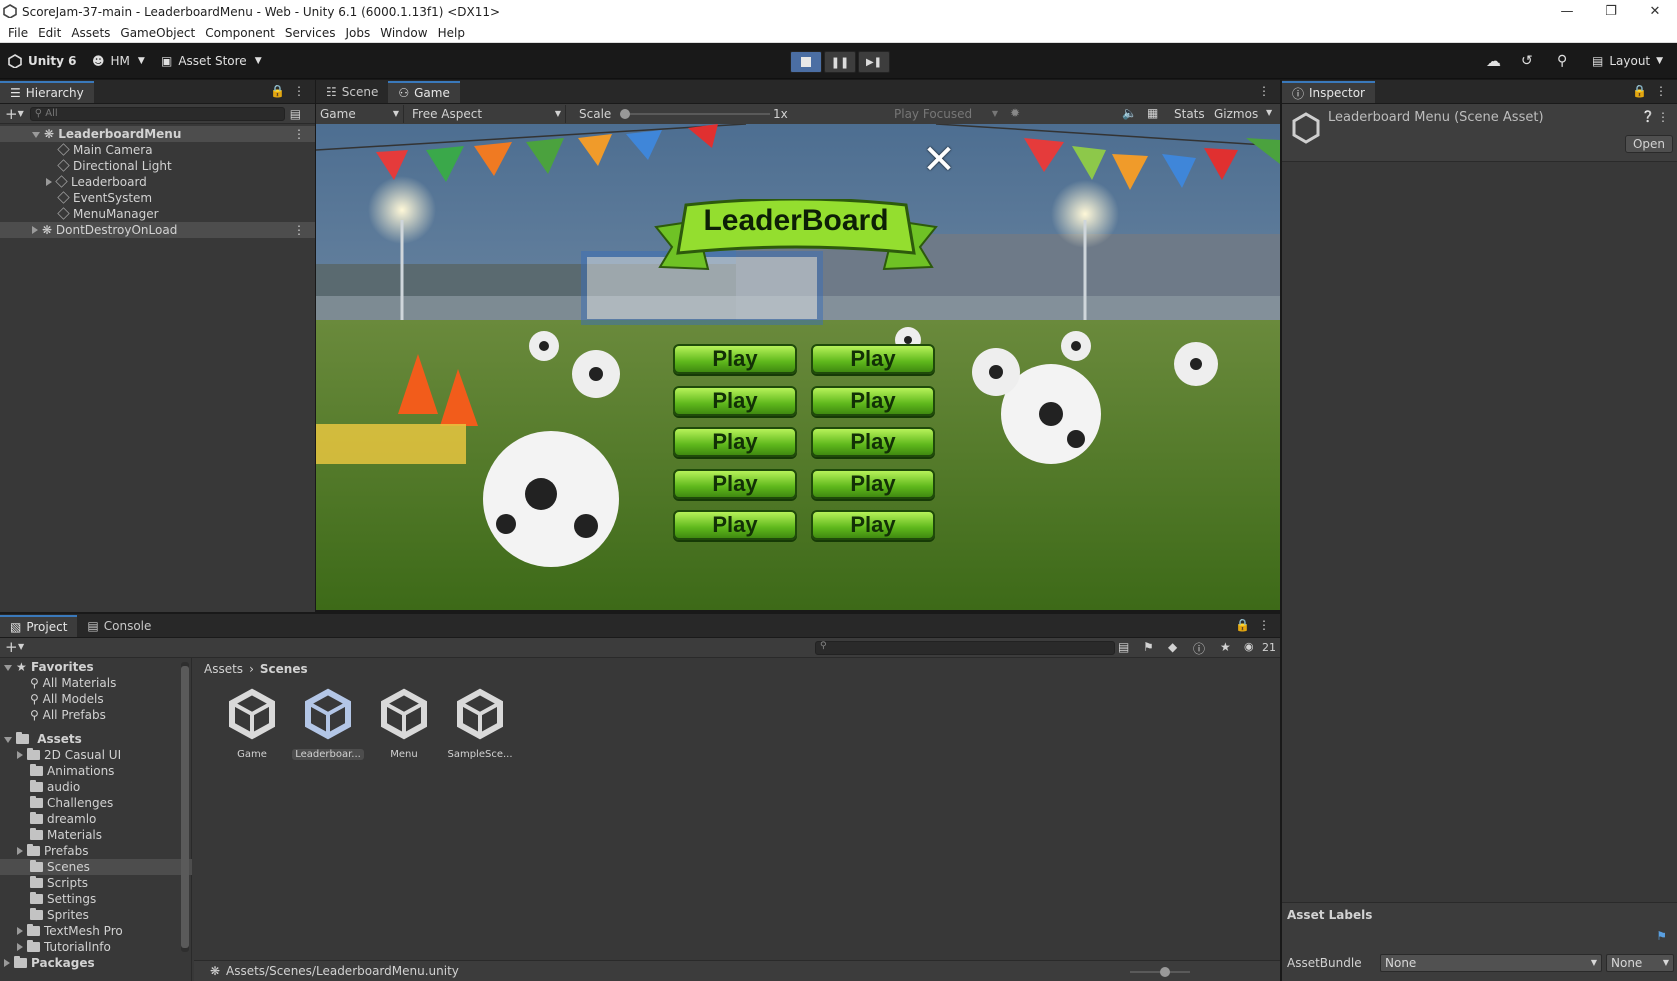 The image size is (1677, 981). What do you see at coordinates (1611, 11) in the screenshot?
I see `restore-icon: ❐` at bounding box center [1611, 11].